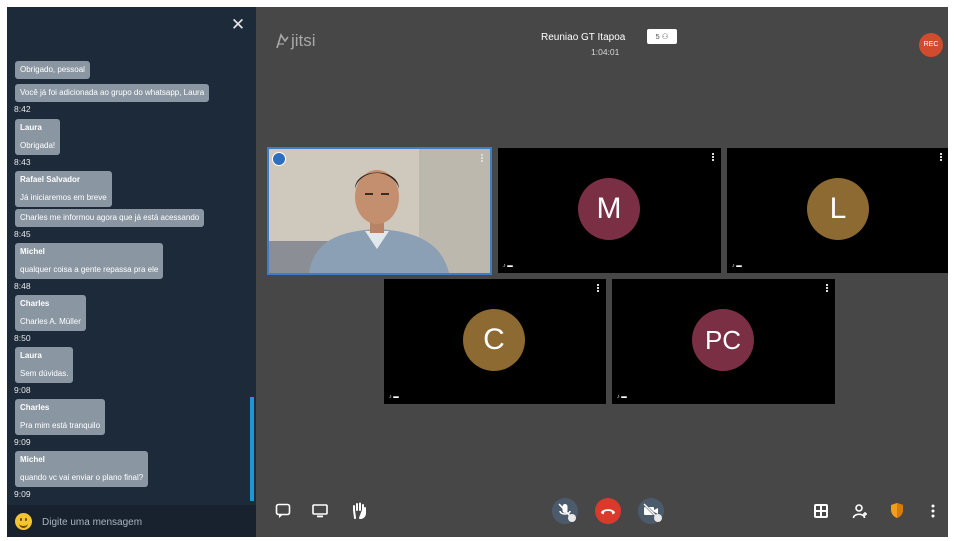 This screenshot has width=954, height=541. I want to click on message-text: Obrigada!, so click(38, 145).